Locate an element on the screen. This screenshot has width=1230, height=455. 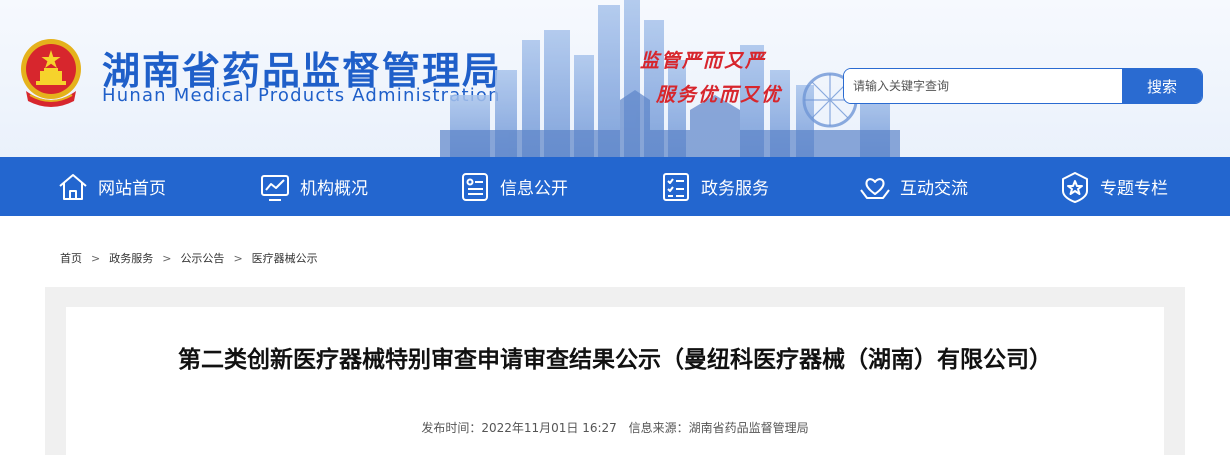
breadcrumb-device-notices: 医疗器械公示 is located at coordinates (285, 258).